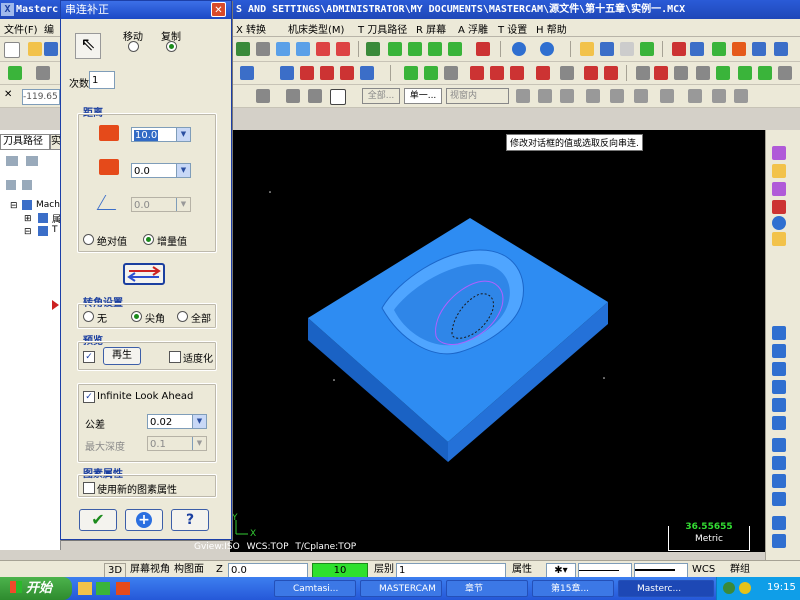 The height and width of the screenshot is (600, 800). What do you see at coordinates (547, 49) in the screenshot?
I see `shaded-icon` at bounding box center [547, 49].